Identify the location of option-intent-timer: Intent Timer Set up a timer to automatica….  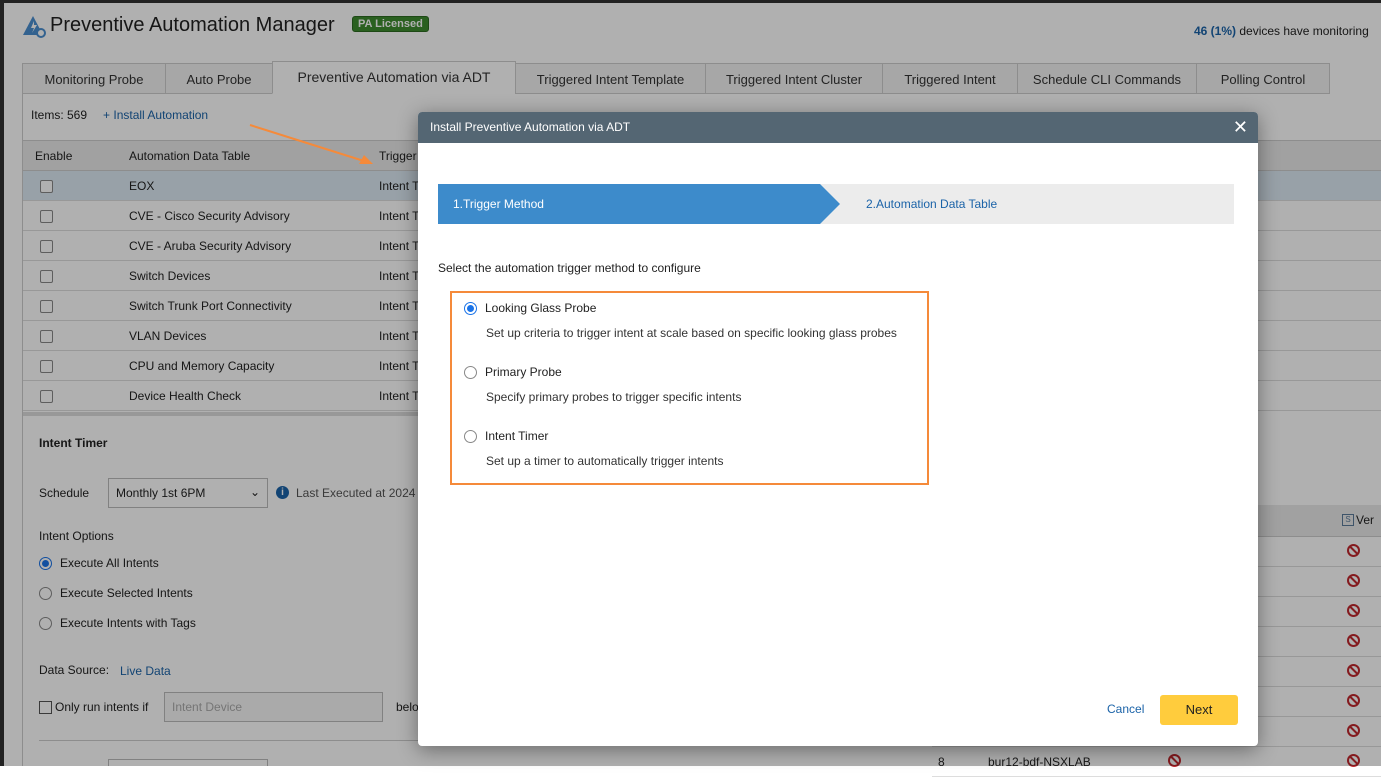
(691, 448).